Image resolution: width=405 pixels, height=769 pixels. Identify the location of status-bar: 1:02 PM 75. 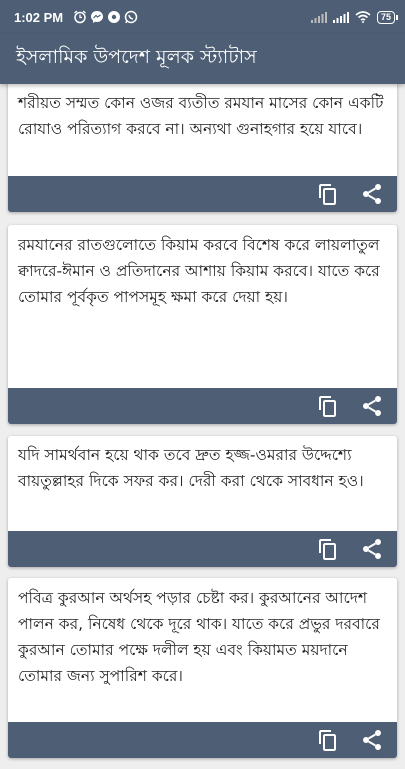
(202, 17).